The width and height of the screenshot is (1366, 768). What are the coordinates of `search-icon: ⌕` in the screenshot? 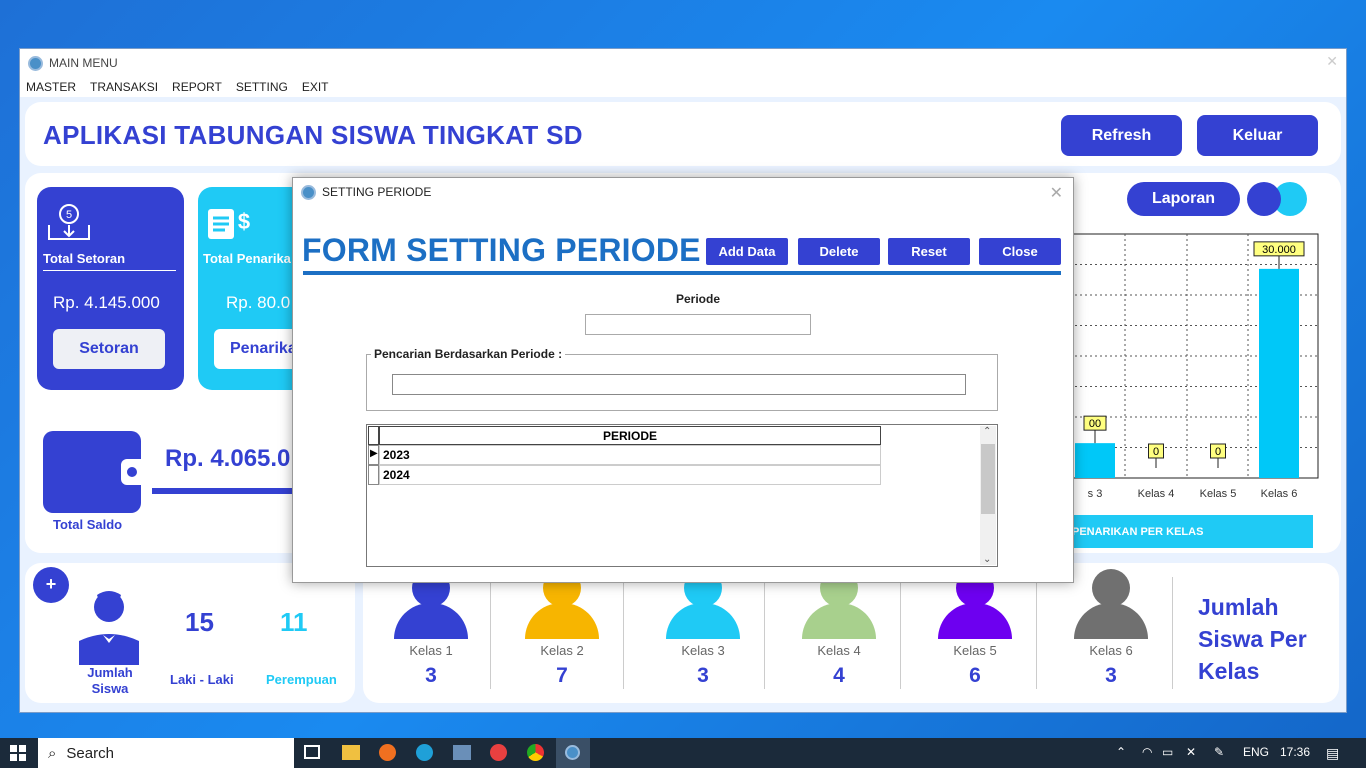 It's located at (52, 753).